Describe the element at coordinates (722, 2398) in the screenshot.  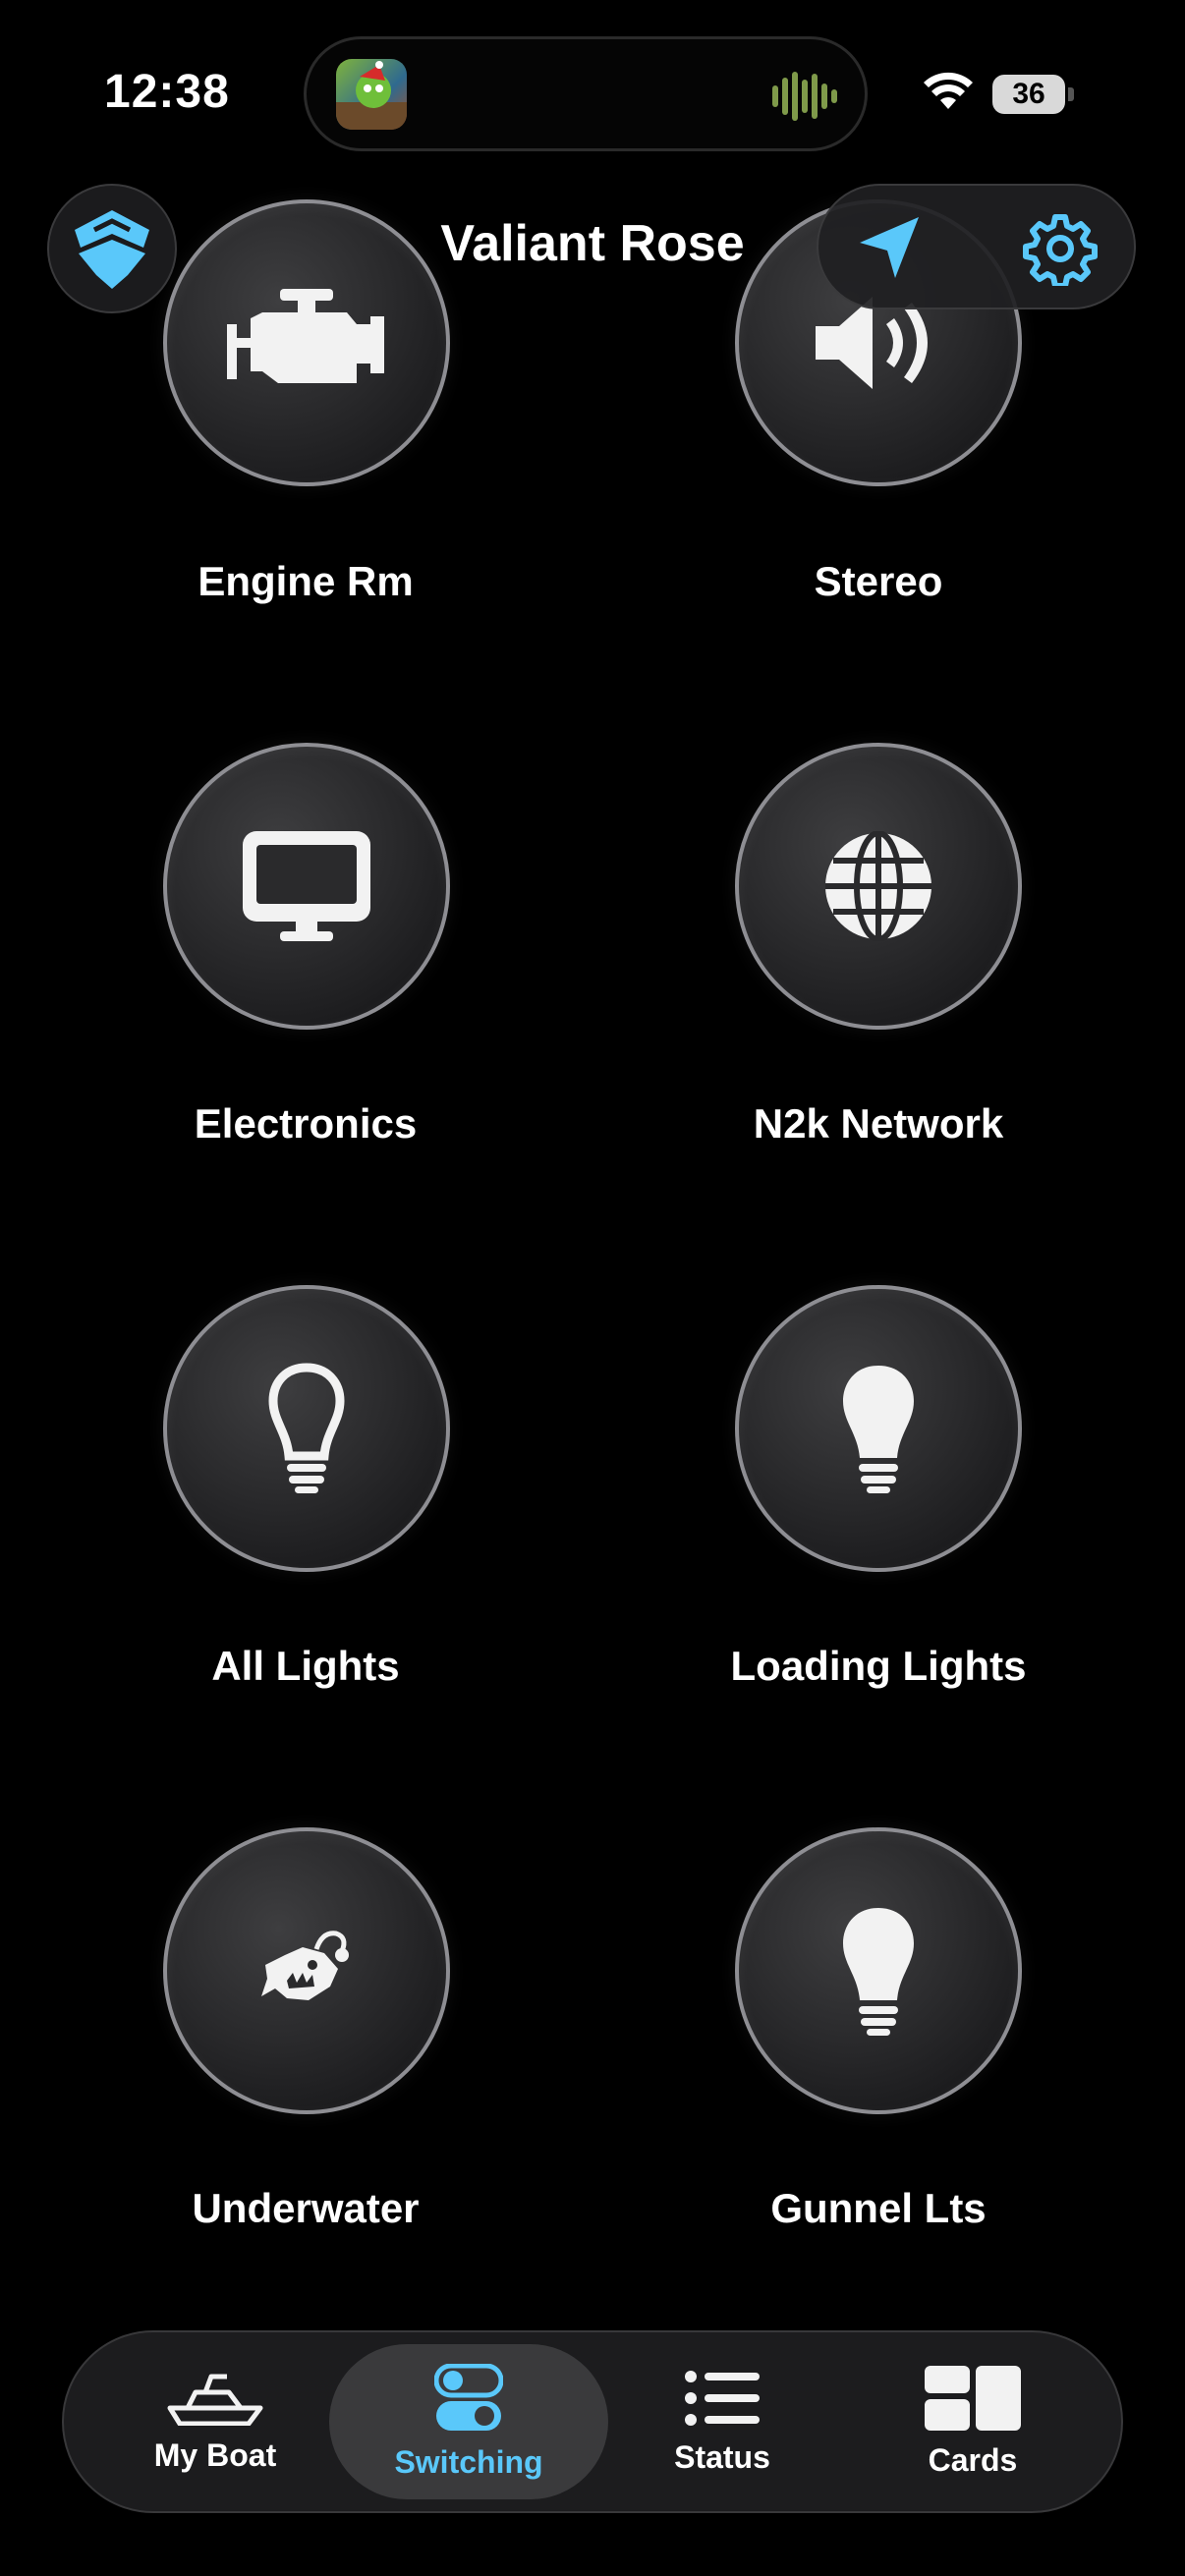
I see `list-icon` at that location.